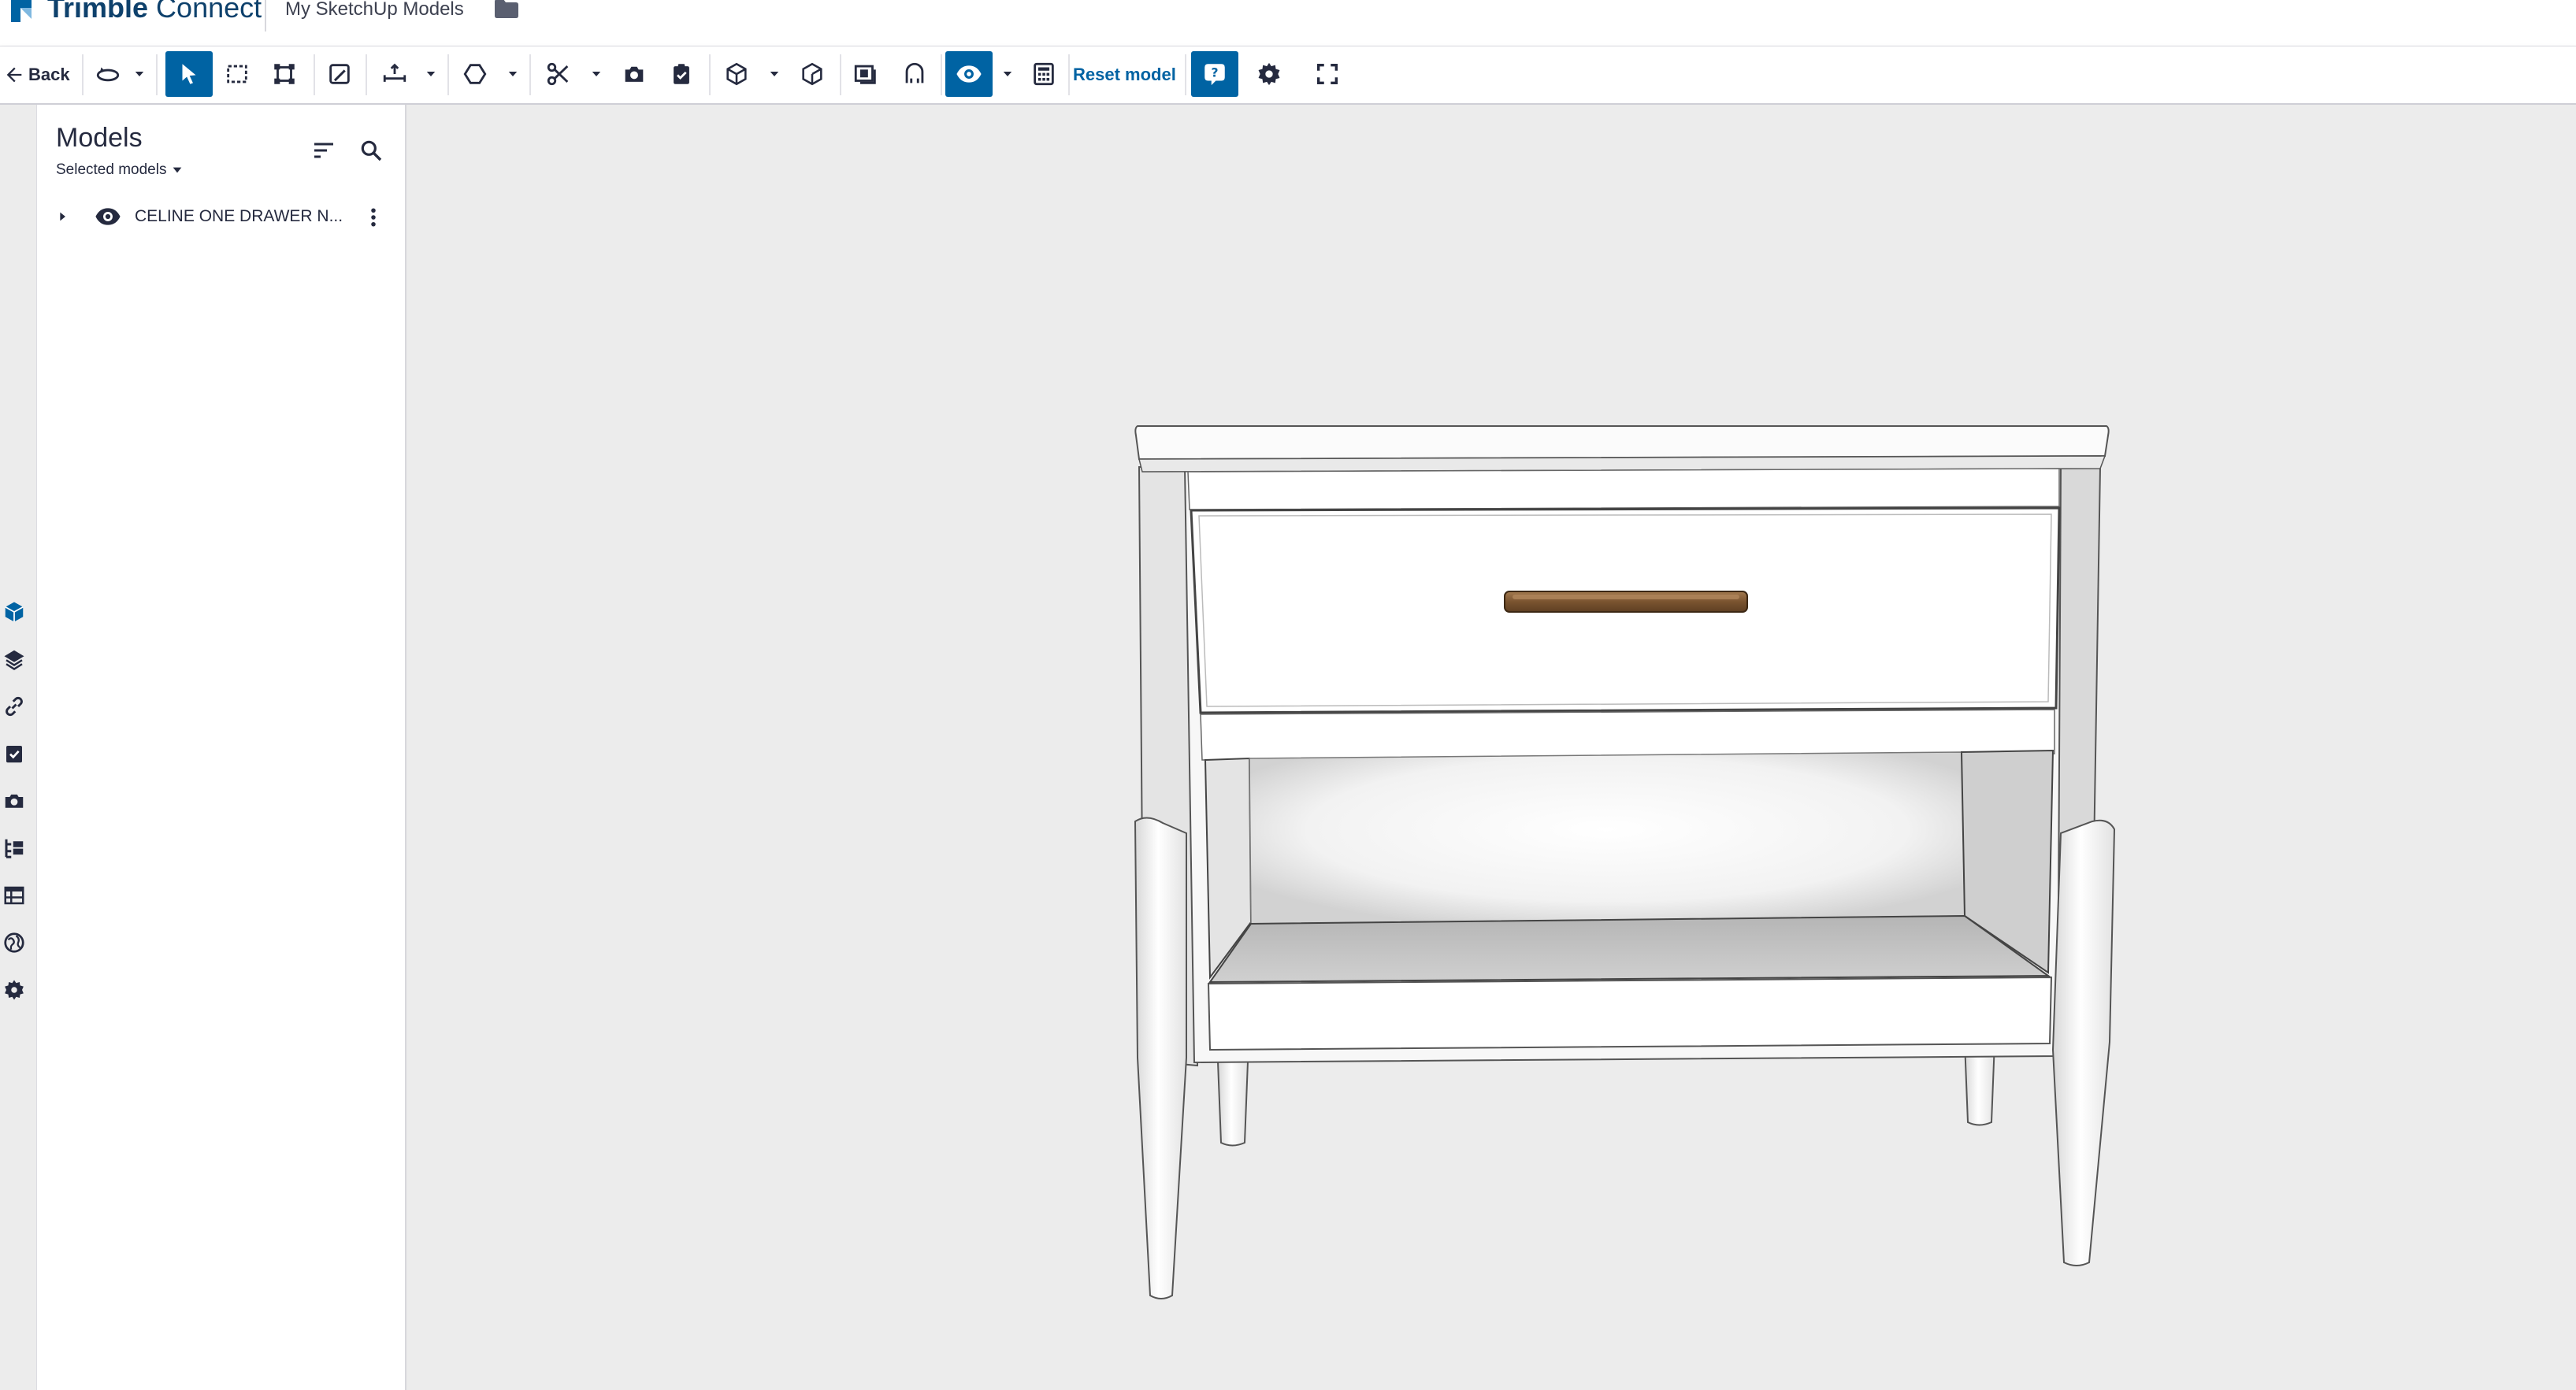 The height and width of the screenshot is (1390, 2576). I want to click on trimble-connect-logo, so click(21, 13).